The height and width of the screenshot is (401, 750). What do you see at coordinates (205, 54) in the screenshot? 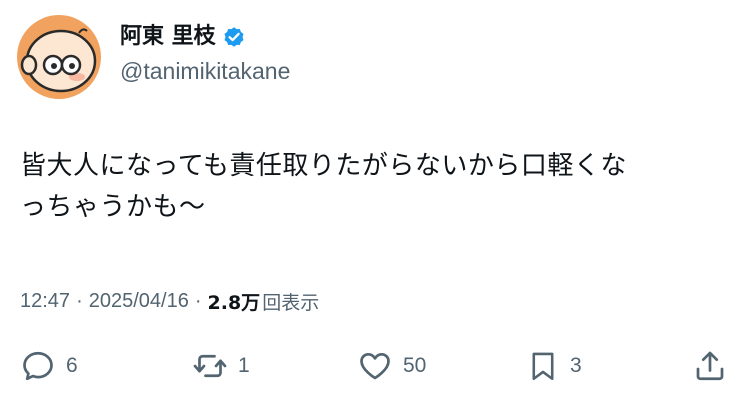
I see `author-header: 阿東 里枝 @tanimikitakane` at bounding box center [205, 54].